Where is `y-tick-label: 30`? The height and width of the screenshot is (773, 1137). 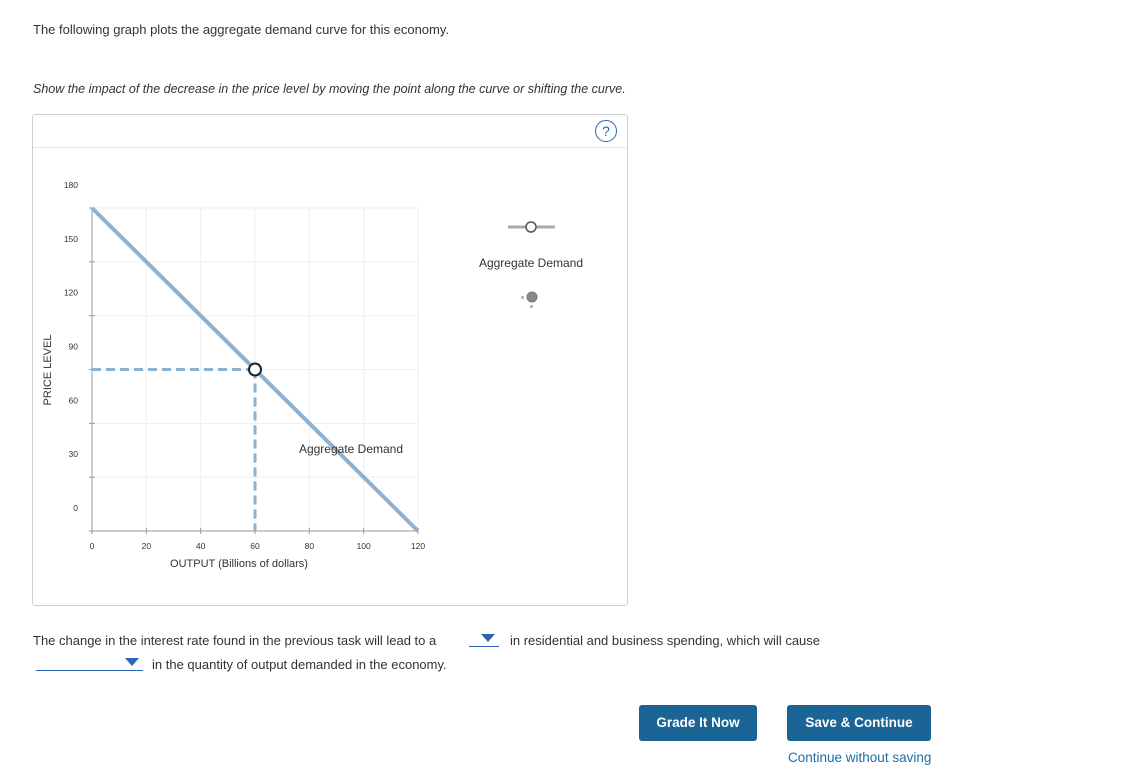 y-tick-label: 30 is located at coordinates (74, 454).